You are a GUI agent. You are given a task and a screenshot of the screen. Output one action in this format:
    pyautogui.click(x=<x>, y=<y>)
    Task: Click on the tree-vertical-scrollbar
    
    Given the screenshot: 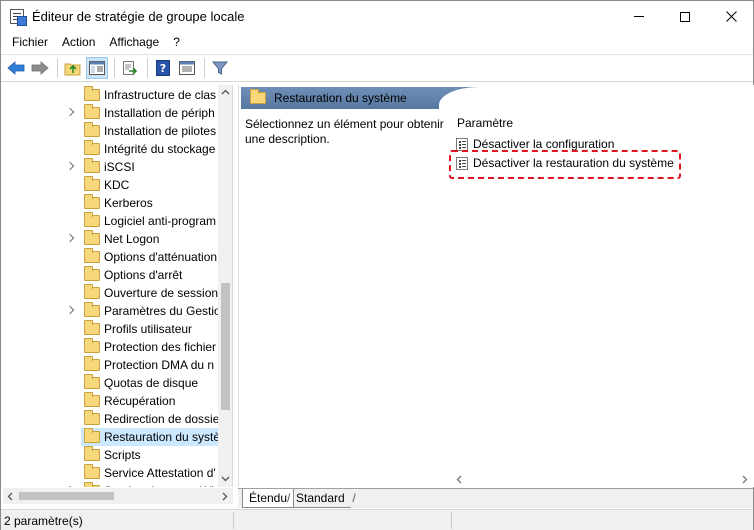 What is the action you would take?
    pyautogui.click(x=225, y=286)
    